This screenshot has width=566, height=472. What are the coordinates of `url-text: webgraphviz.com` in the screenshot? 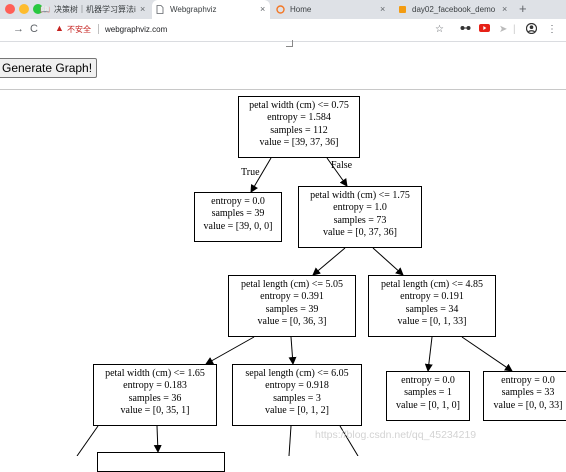 It's located at (136, 29).